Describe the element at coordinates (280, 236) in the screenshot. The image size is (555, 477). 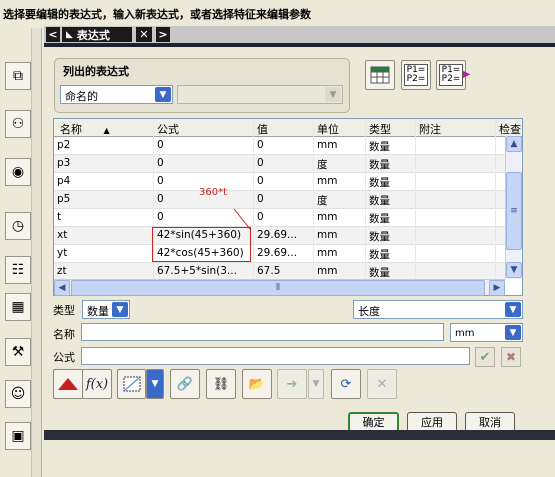
I see `table-row: xt 42*sin(45+360) 29.69... mm 数量` at that location.